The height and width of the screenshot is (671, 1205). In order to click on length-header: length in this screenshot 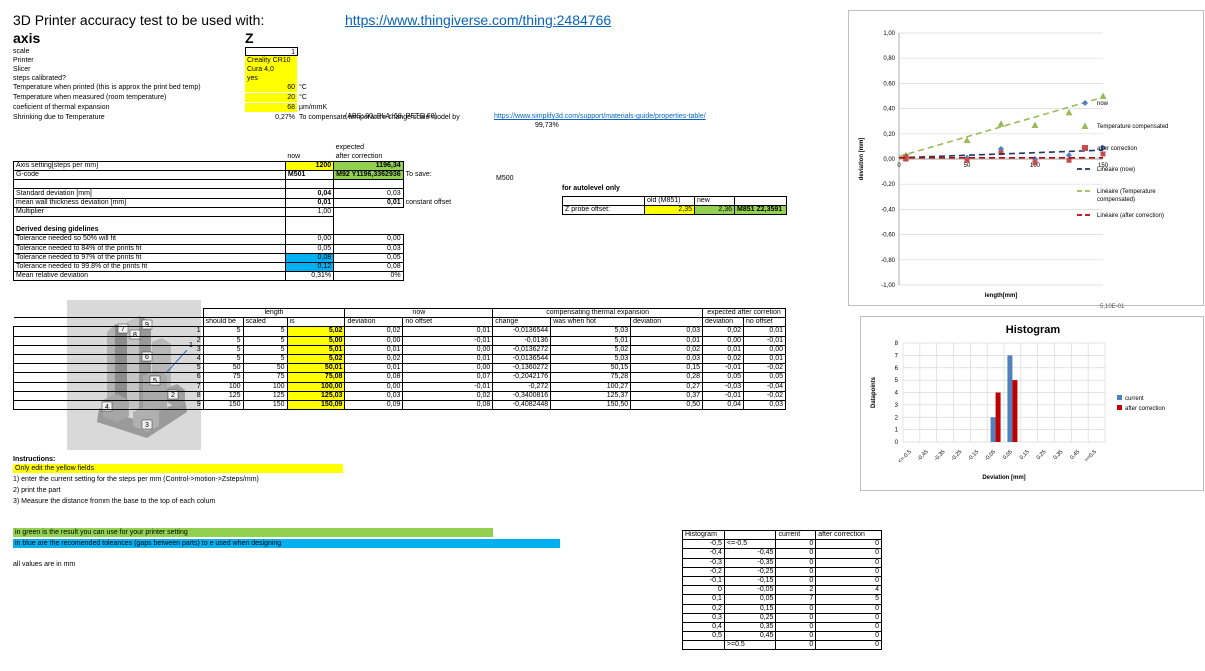, I will do `click(274, 313)`.